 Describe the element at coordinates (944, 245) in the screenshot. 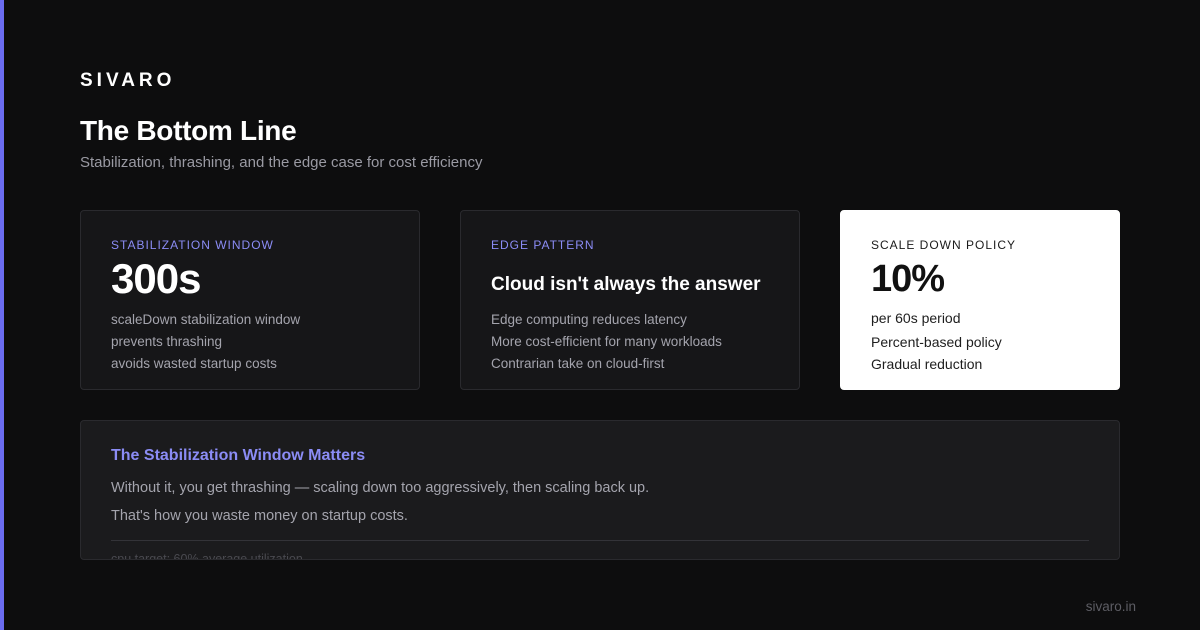

I see `card-eyebrow: SCALE DOWN POLICY` at that location.